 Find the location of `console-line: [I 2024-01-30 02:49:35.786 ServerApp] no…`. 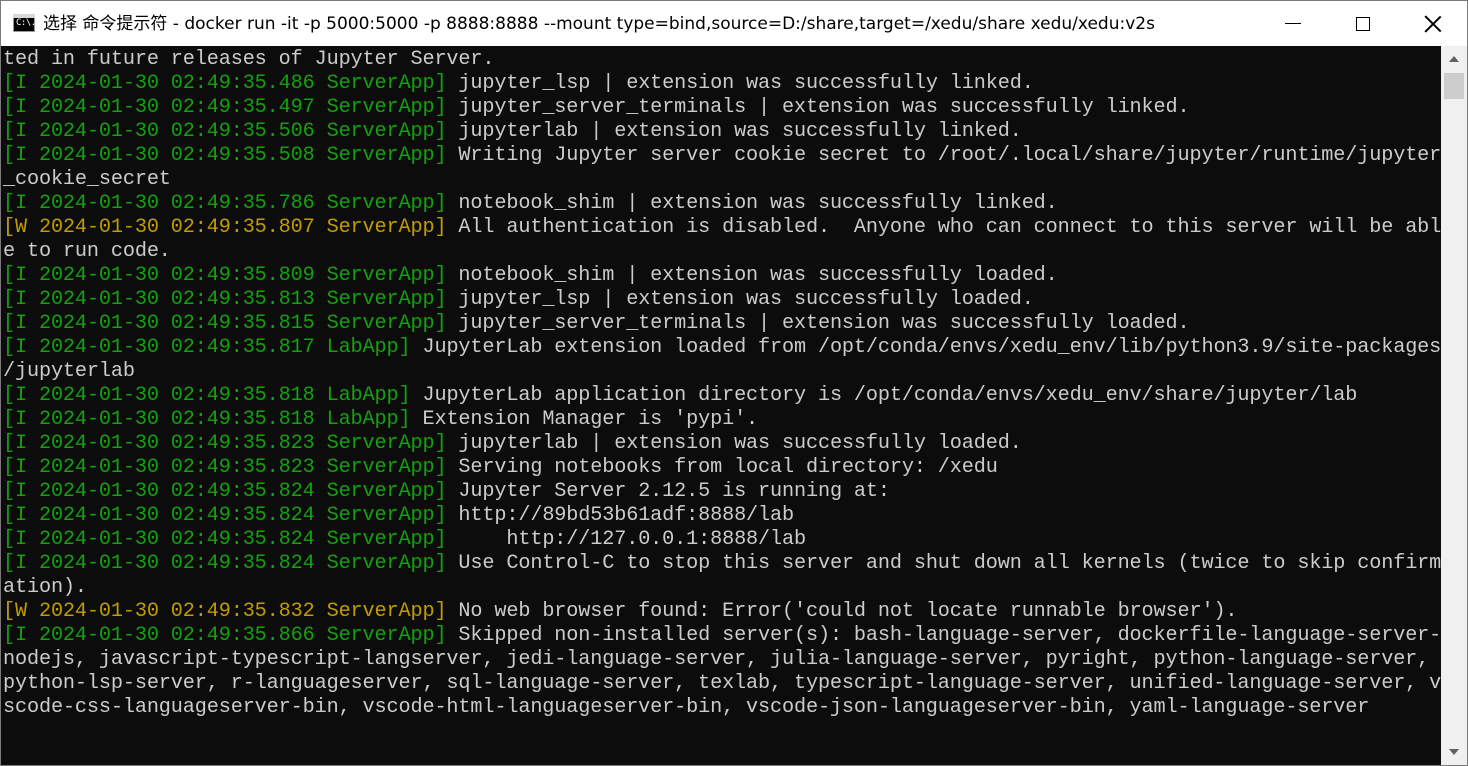

console-line: [I 2024-01-30 02:49:35.786 ServerApp] no… is located at coordinates (721, 204).